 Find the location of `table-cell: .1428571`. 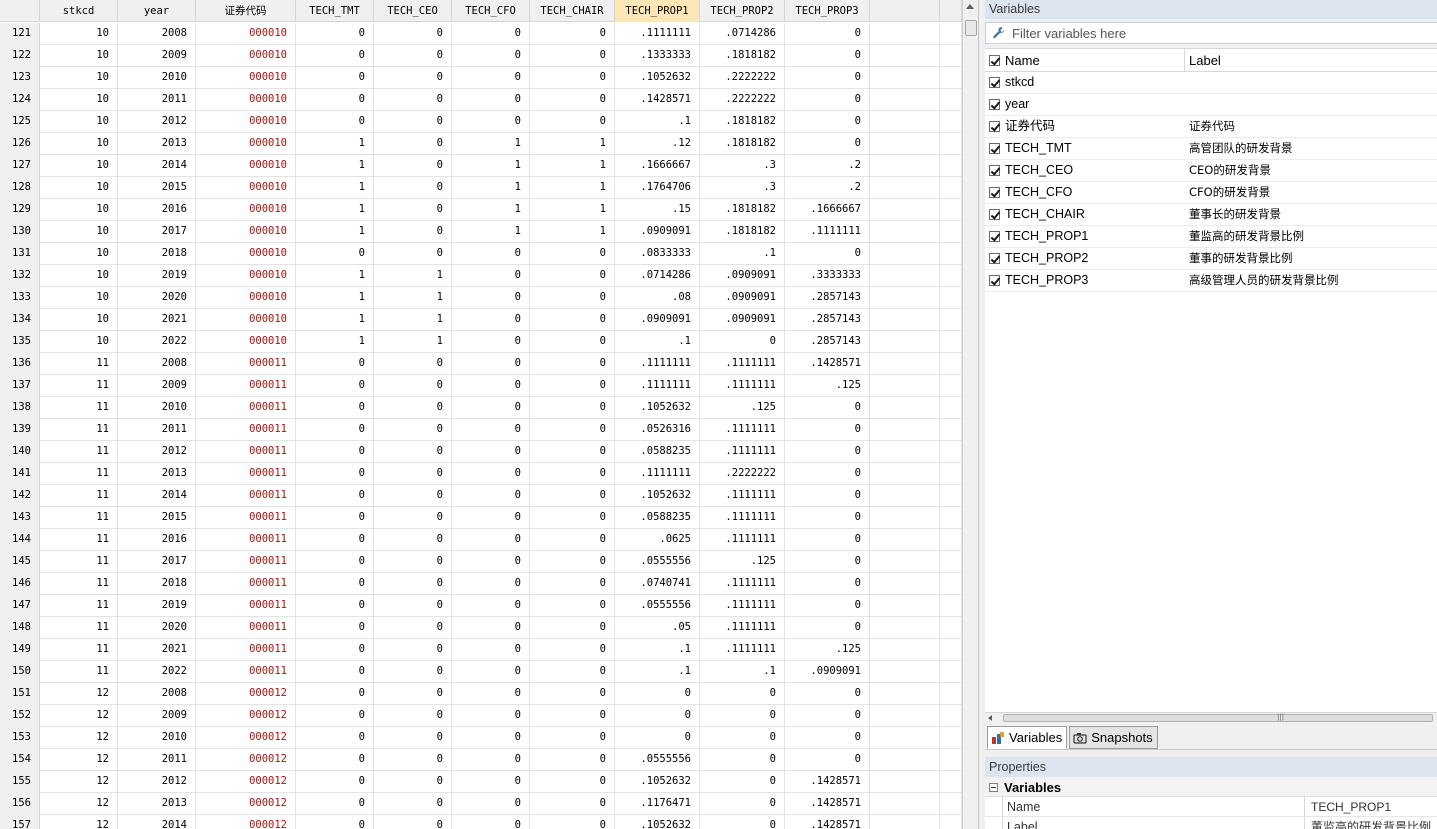

table-cell: .1428571 is located at coordinates (827, 822).